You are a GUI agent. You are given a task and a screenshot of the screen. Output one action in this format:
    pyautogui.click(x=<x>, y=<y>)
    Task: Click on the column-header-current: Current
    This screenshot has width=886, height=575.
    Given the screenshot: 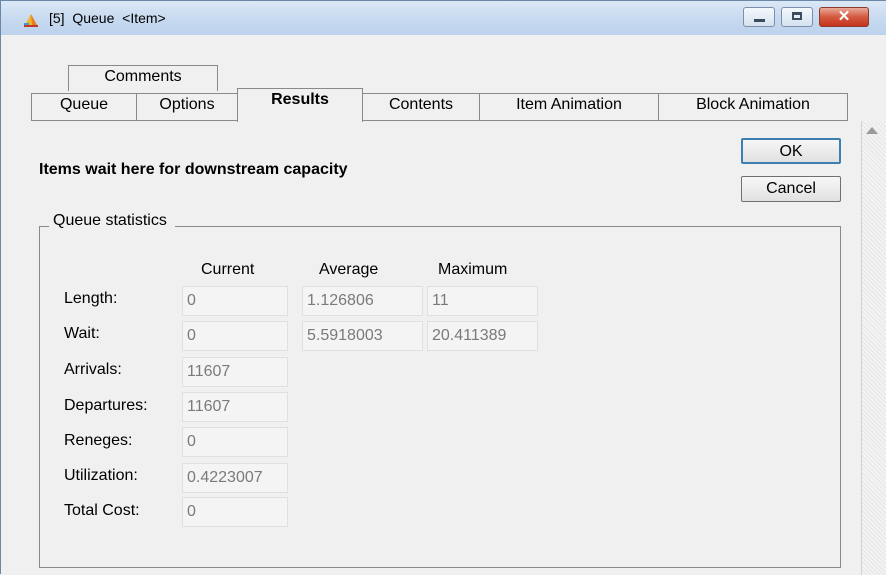 What is the action you would take?
    pyautogui.click(x=228, y=269)
    